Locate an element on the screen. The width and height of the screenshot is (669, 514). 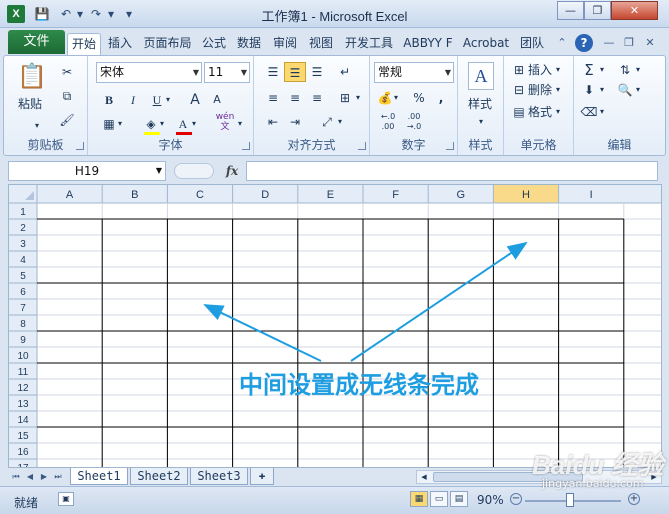
fill-dropdown-icon: ▾ is located at coordinates (602, 90).